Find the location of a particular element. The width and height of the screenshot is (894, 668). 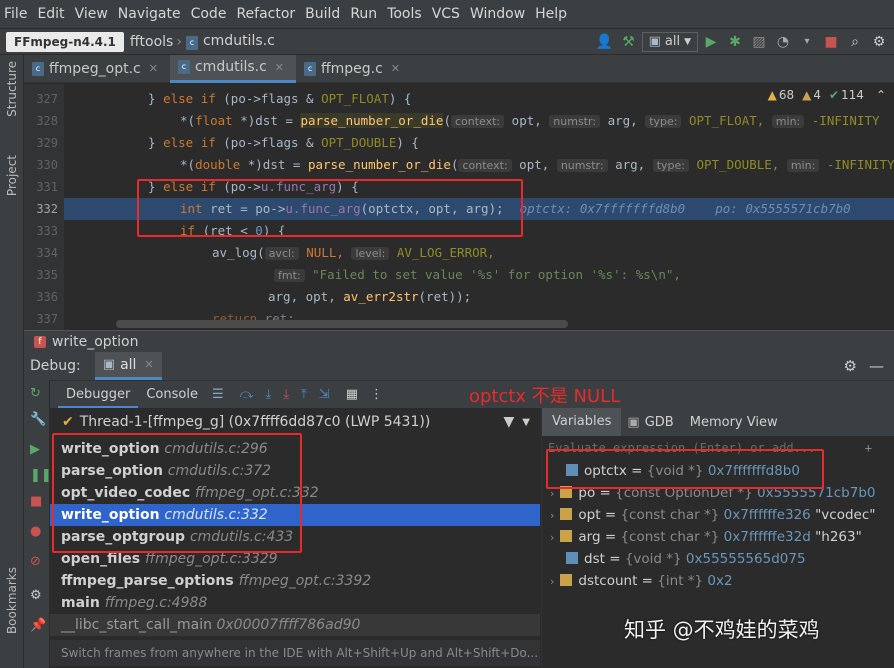

coverage-icon: ▨ is located at coordinates (759, 42).